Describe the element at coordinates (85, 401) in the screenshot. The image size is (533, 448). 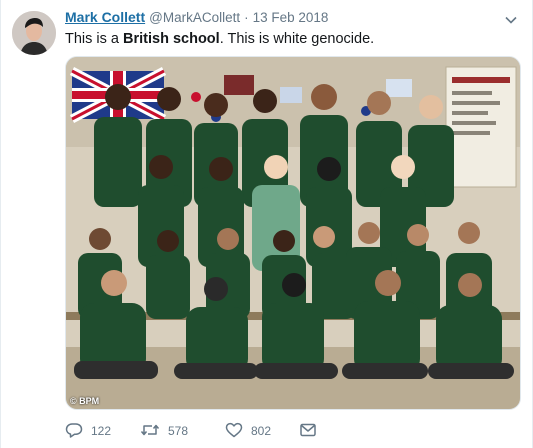
I see `photo-credit: © BPM` at that location.